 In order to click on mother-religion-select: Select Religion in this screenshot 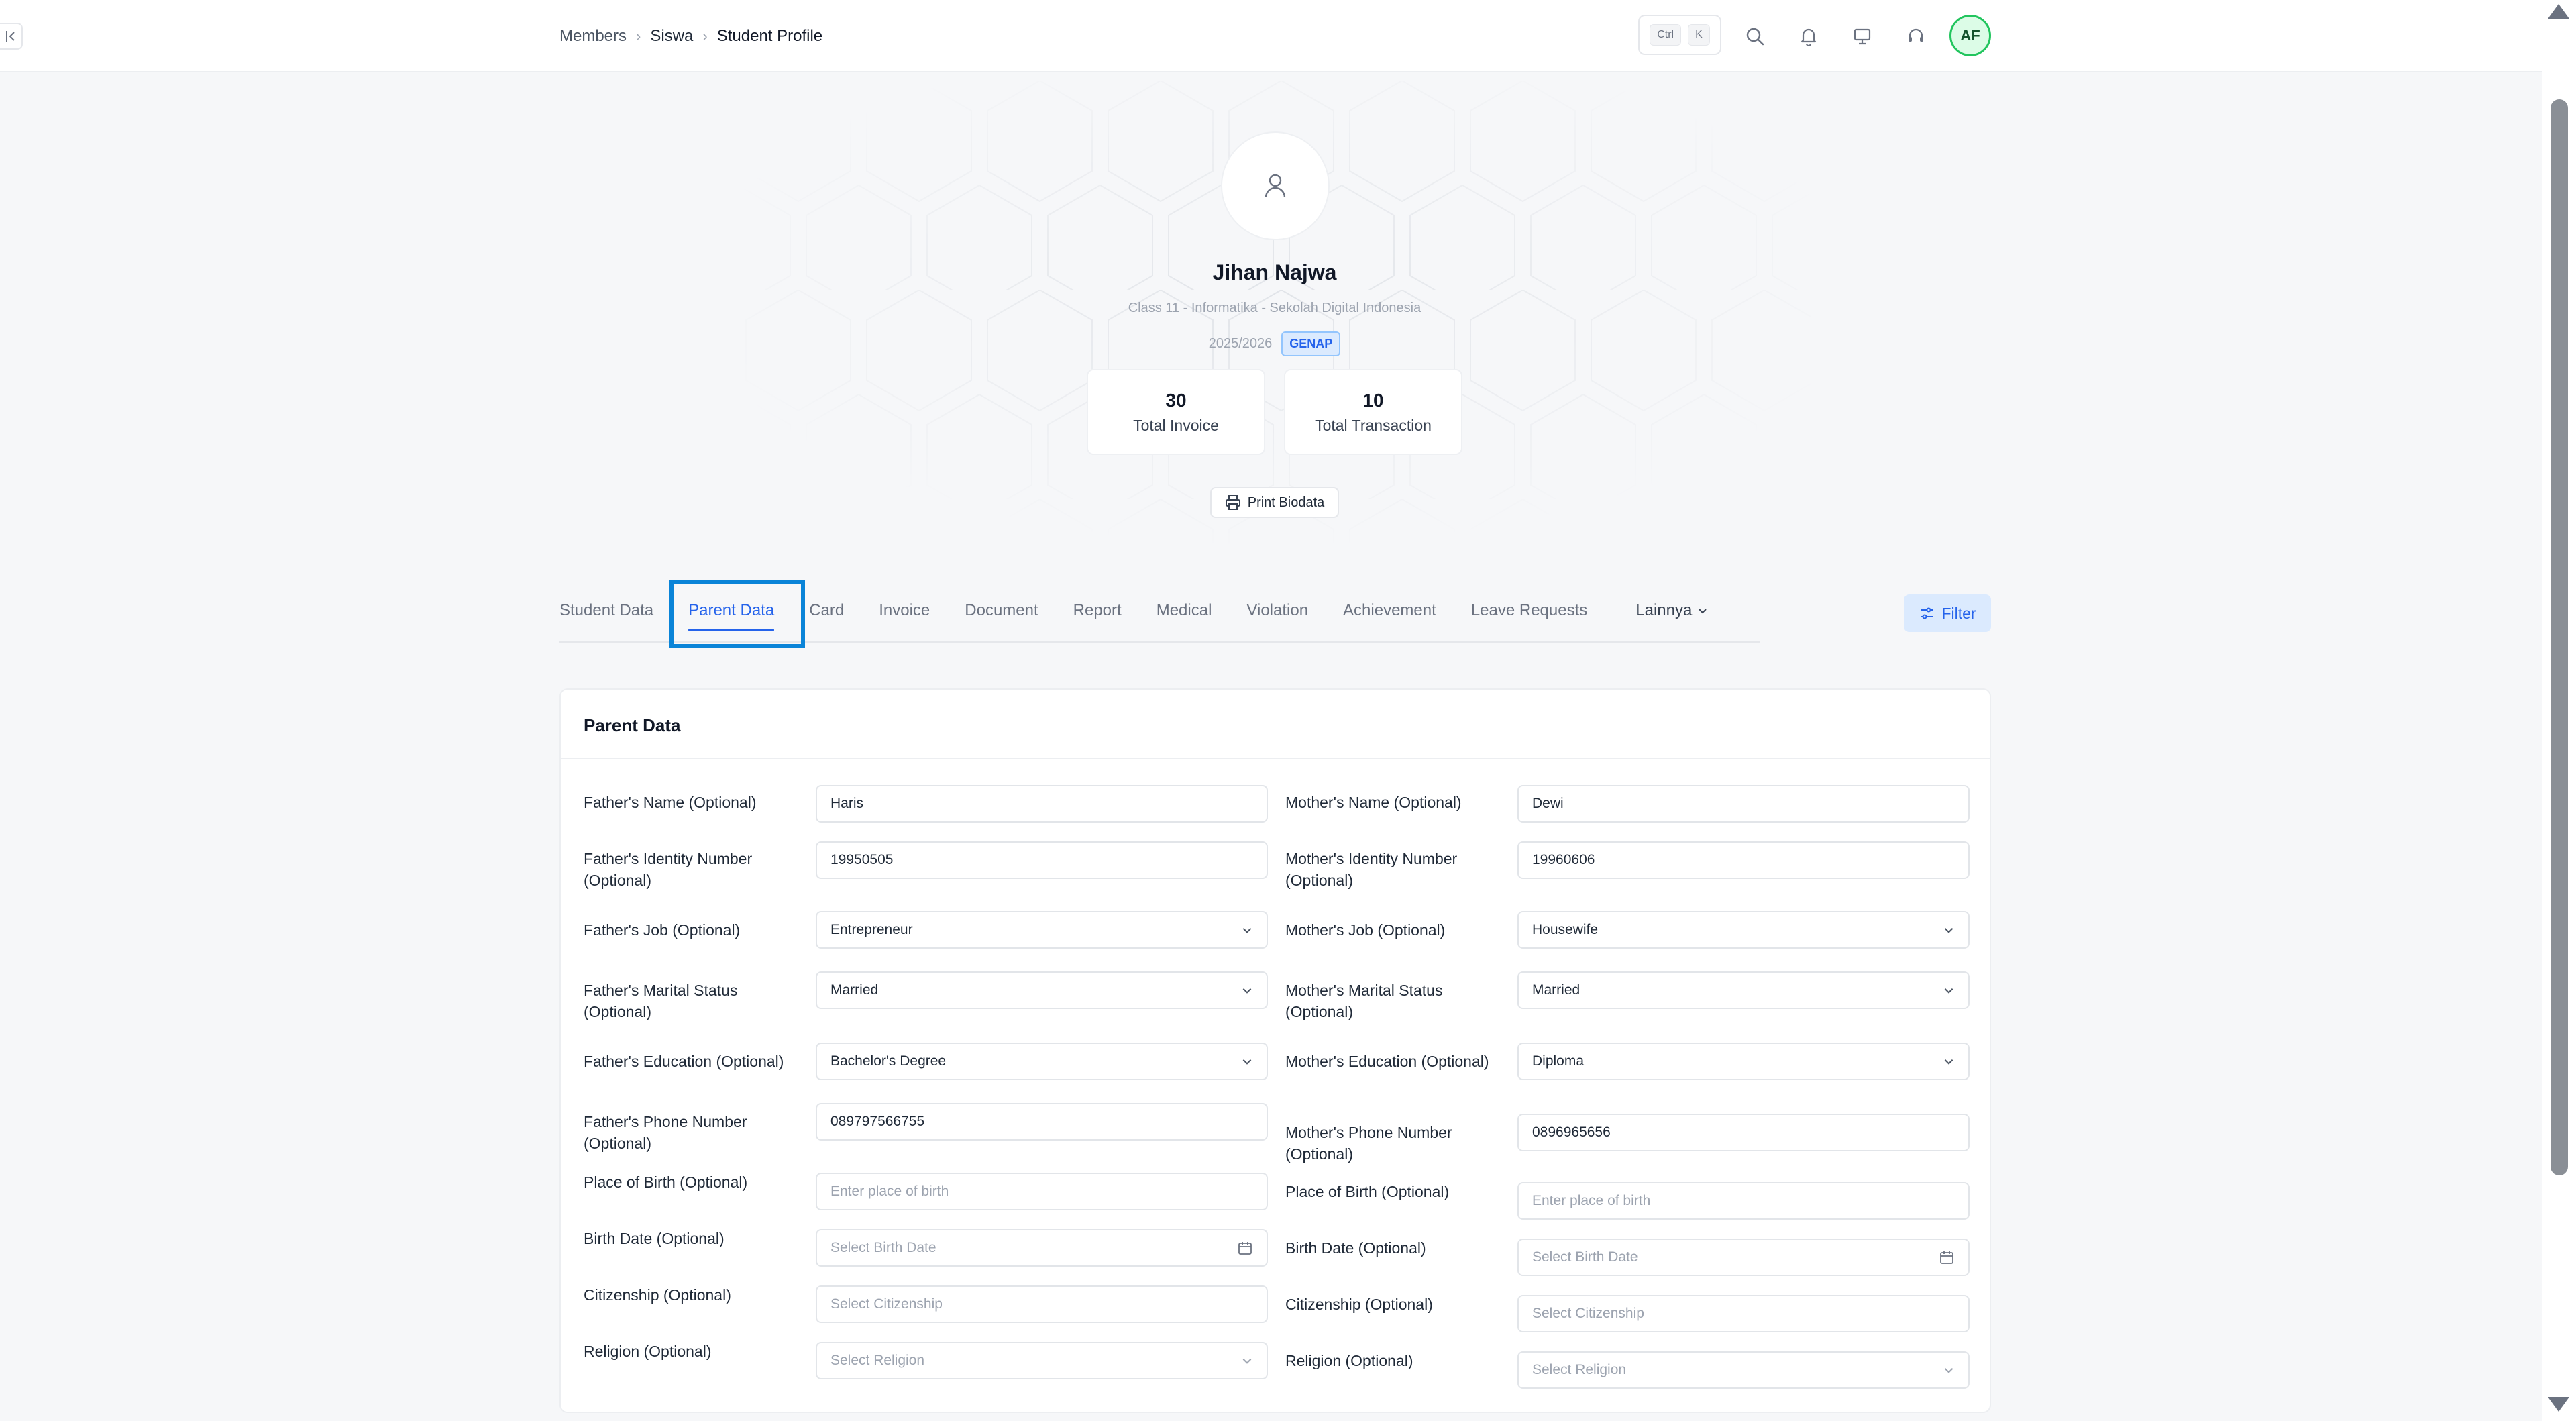, I will do `click(1743, 1370)`.